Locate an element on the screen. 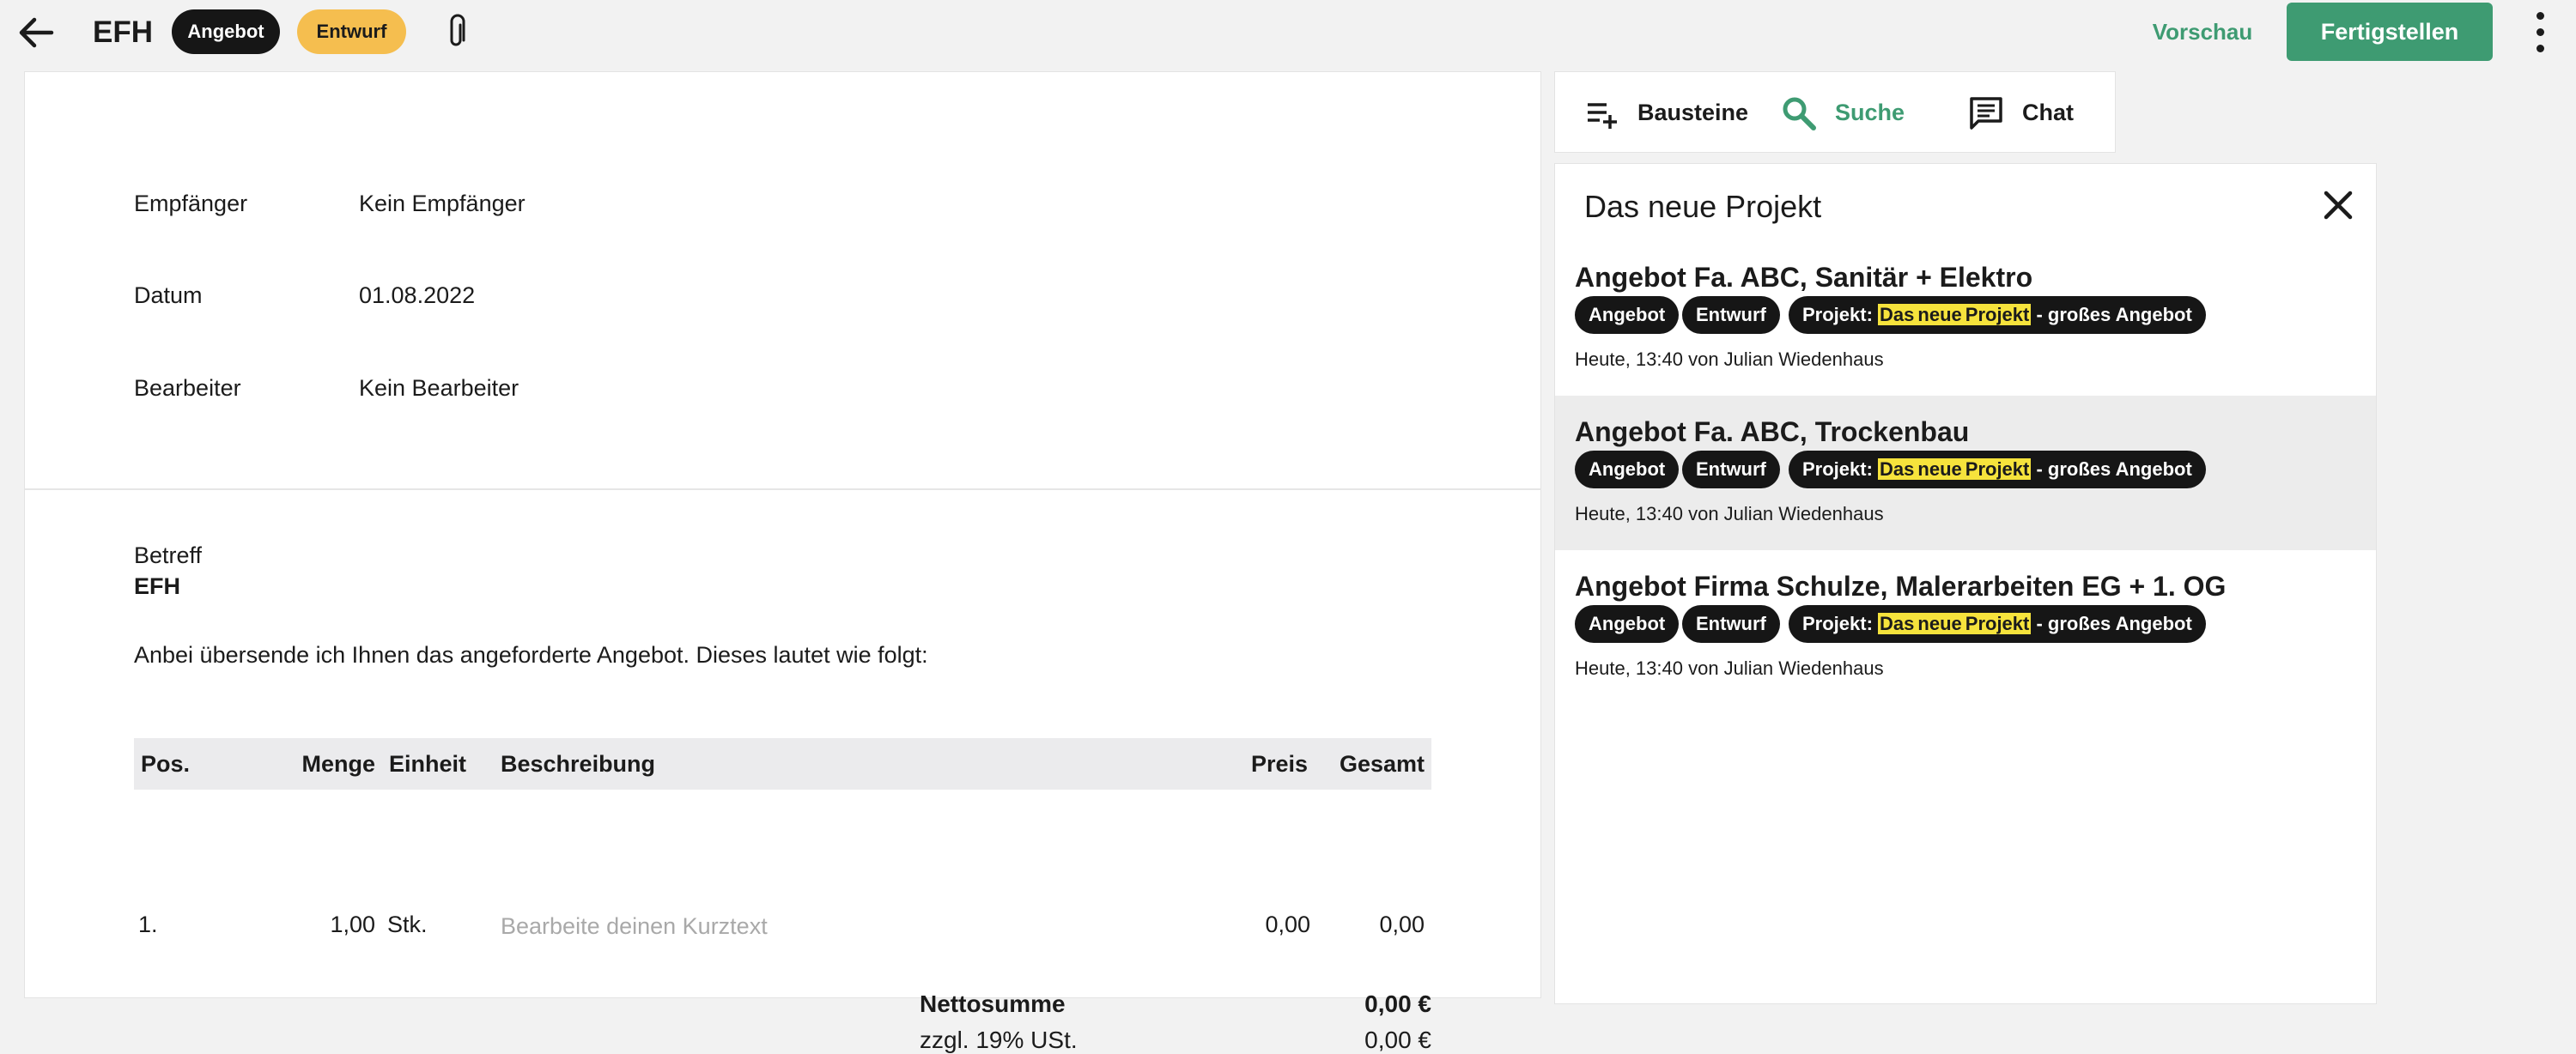  subject-label: Betreff is located at coordinates (169, 555).